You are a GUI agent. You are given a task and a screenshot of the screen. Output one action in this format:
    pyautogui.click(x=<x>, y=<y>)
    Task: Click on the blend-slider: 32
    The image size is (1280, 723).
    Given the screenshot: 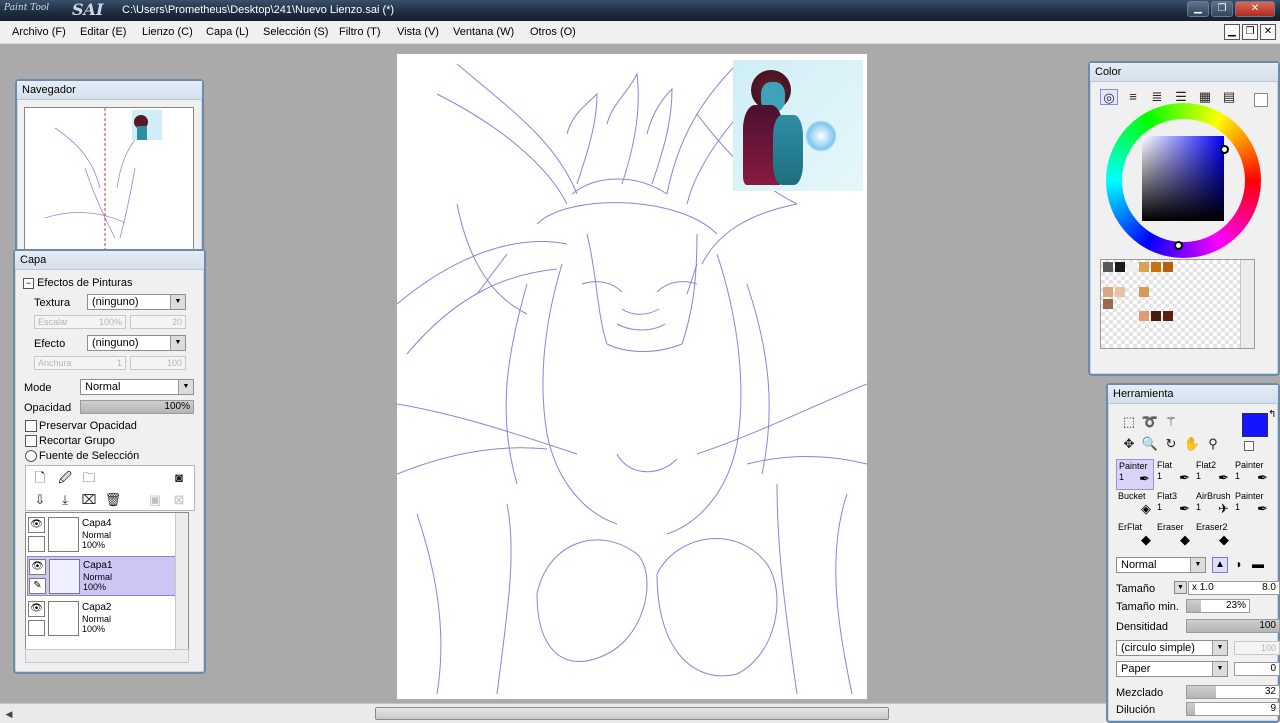 What is the action you would take?
    pyautogui.click(x=1233, y=692)
    